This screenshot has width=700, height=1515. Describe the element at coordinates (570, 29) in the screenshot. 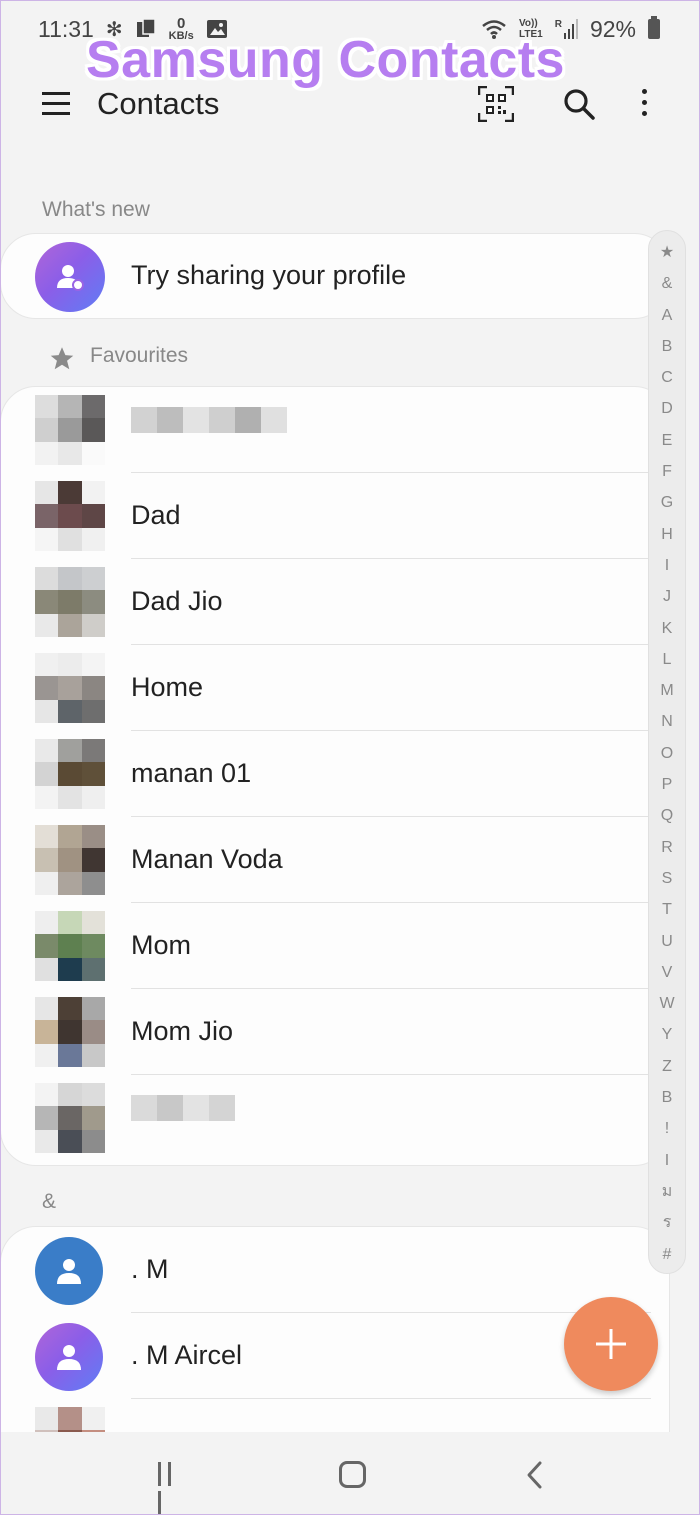

I see `signal-icon` at that location.